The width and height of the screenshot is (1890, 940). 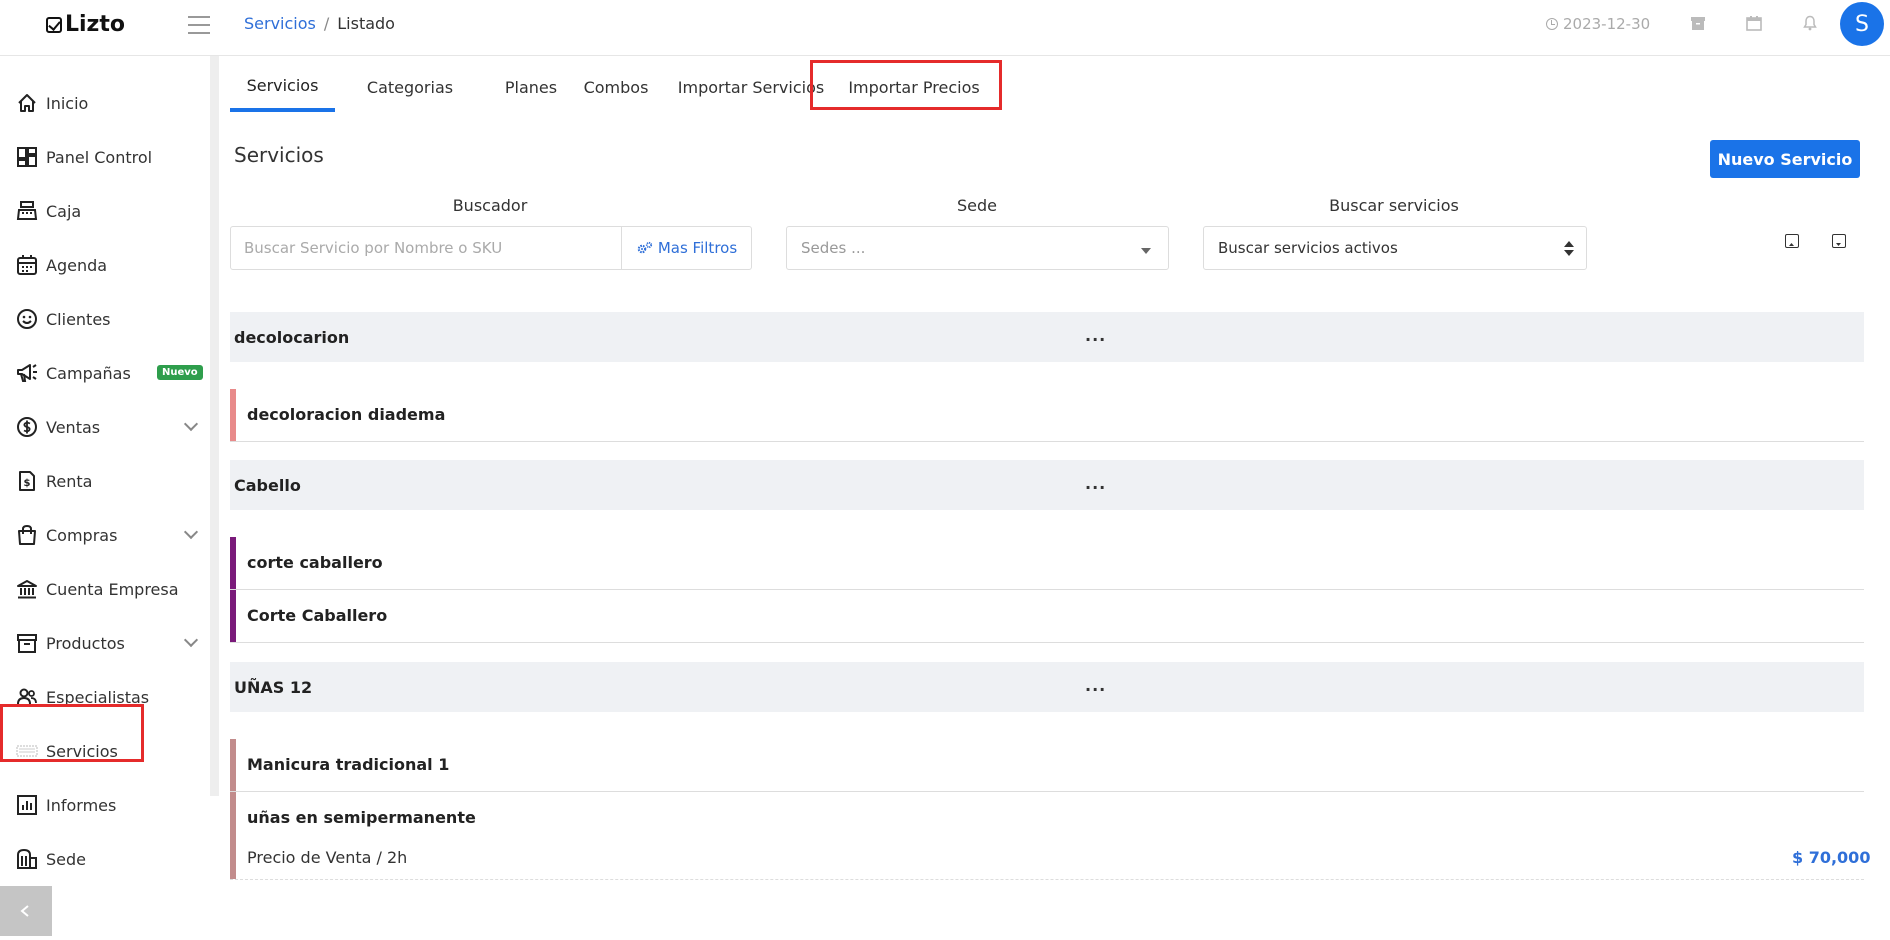 I want to click on sidebar-item-label: Panel Control, so click(x=99, y=157).